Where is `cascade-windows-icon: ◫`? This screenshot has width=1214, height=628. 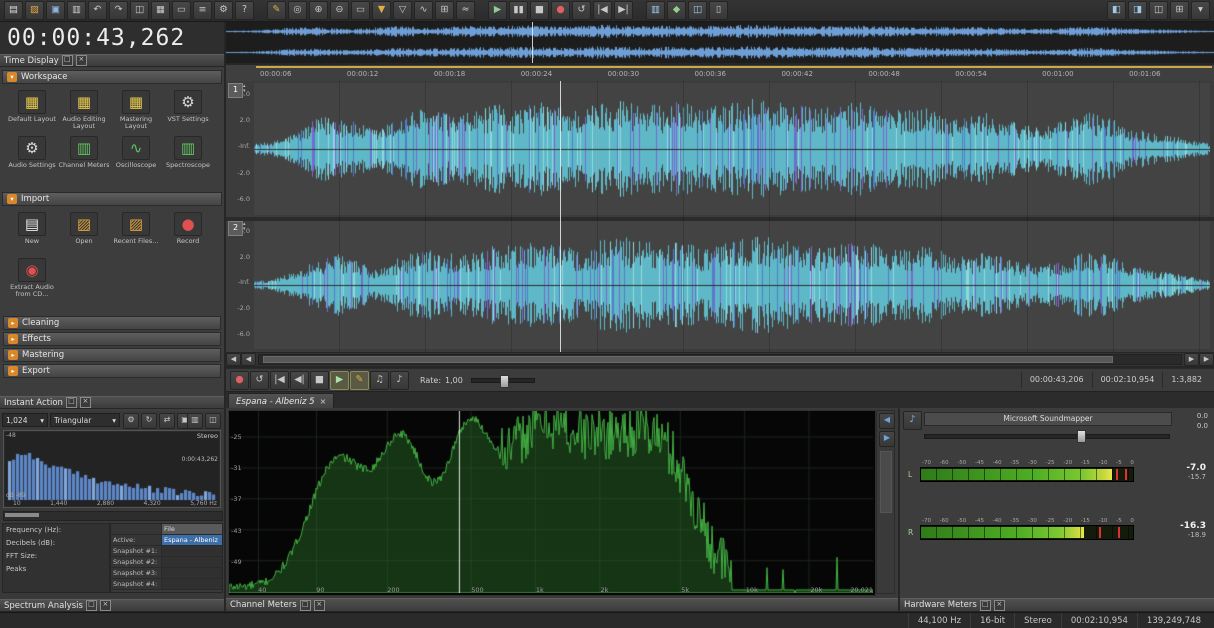 cascade-windows-icon: ◫ is located at coordinates (1158, 10).